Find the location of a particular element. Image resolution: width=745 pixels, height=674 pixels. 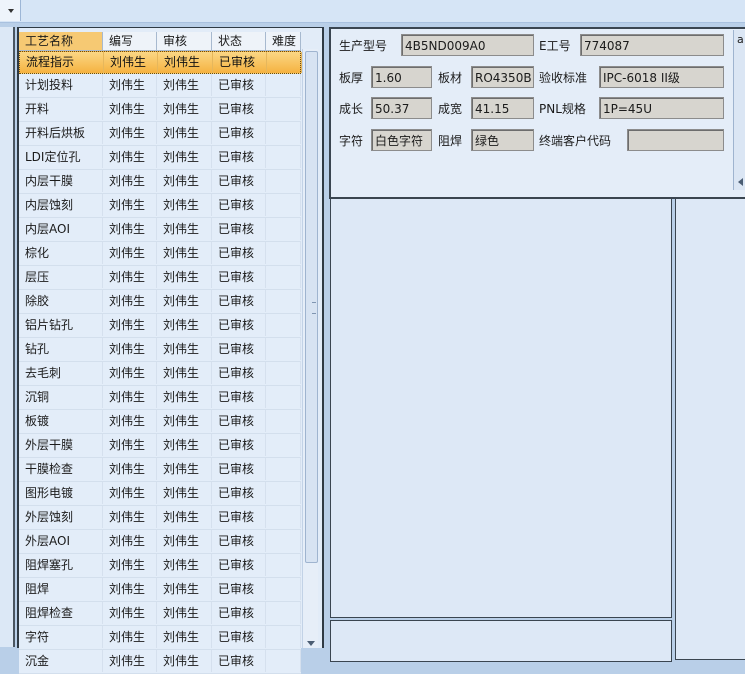

table-row: 沉金 刘伟生 刘伟生 已审核 is located at coordinates (160, 662).